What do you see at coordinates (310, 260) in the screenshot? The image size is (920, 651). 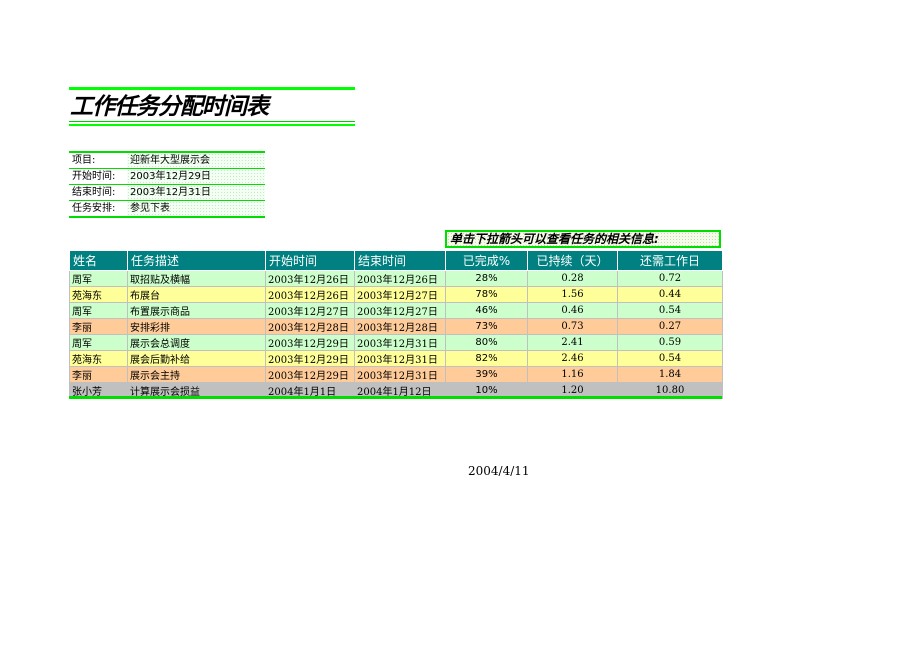 I see `column-header-start: 开始时间` at bounding box center [310, 260].